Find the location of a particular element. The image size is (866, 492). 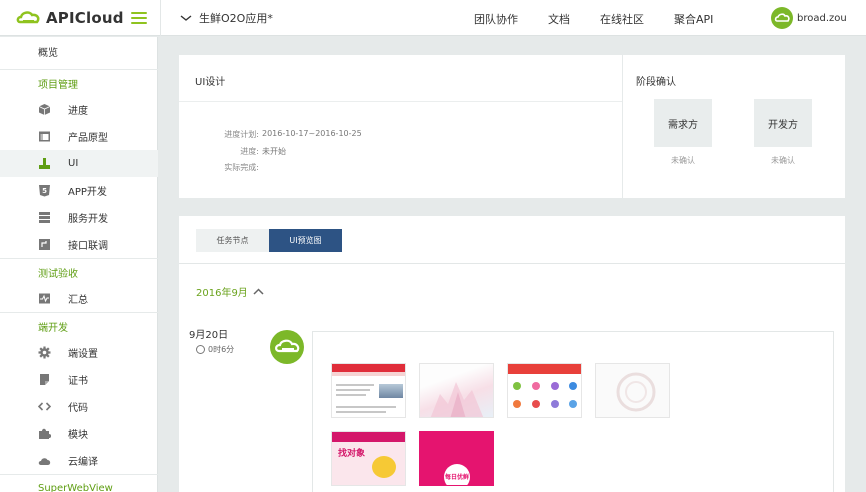

section-label: 项目管理 is located at coordinates (58, 85).